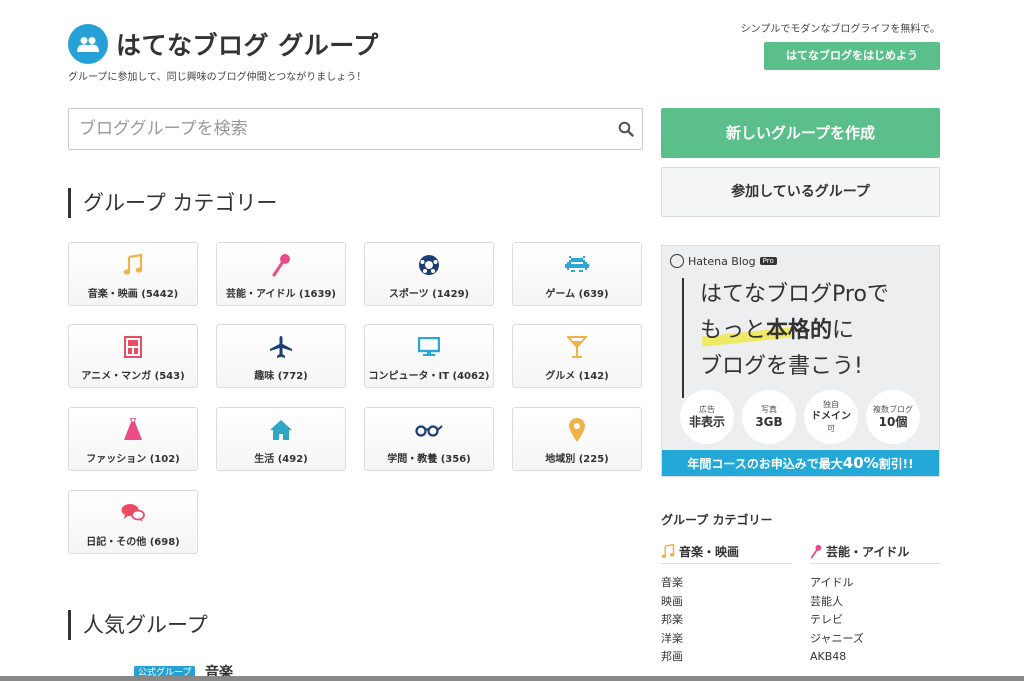 The height and width of the screenshot is (681, 1024). What do you see at coordinates (429, 347) in the screenshot?
I see `monitor-icon` at bounding box center [429, 347].